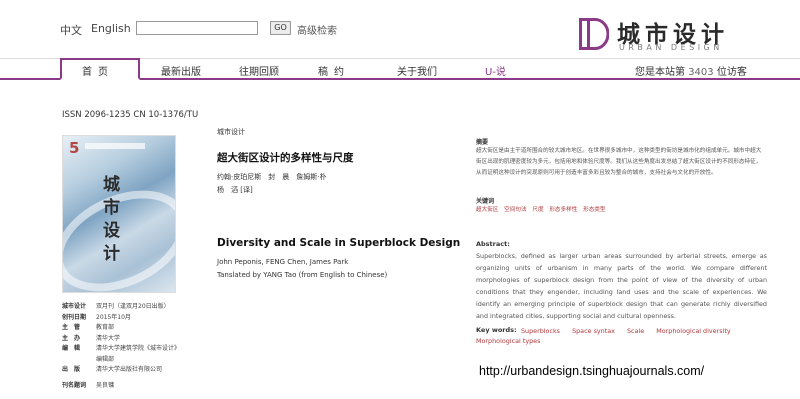  I want to click on info-key: 主 办, so click(71, 338).